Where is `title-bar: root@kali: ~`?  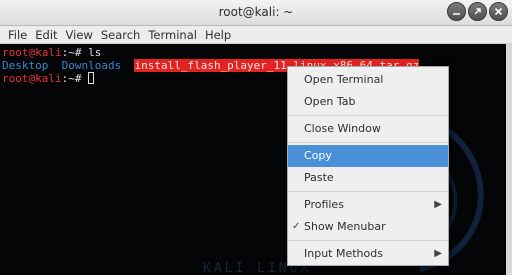 title-bar: root@kali: ~ is located at coordinates (256, 13).